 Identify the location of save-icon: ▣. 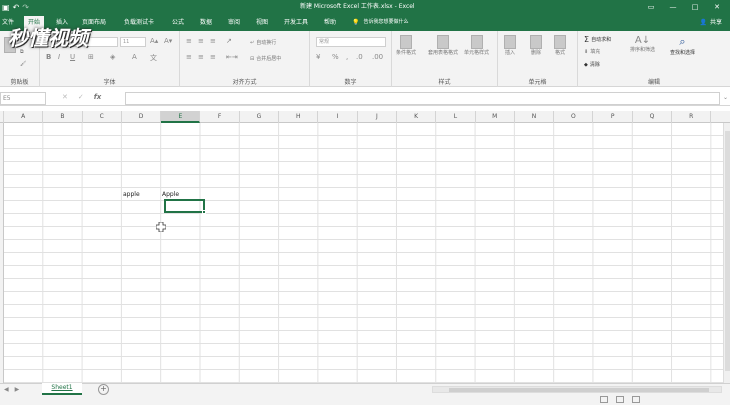
(6, 7).